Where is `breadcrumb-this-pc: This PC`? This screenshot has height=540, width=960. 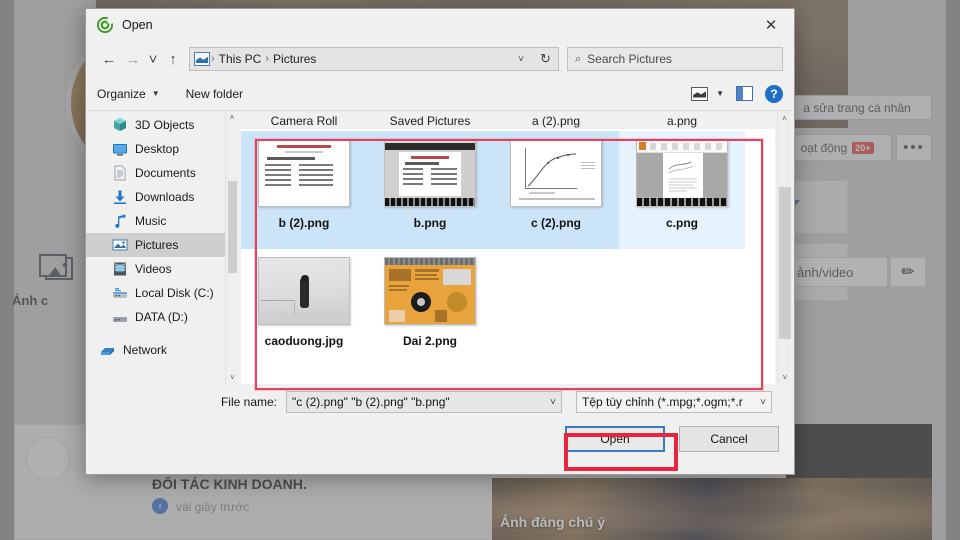 breadcrumb-this-pc: This PC is located at coordinates (240, 59).